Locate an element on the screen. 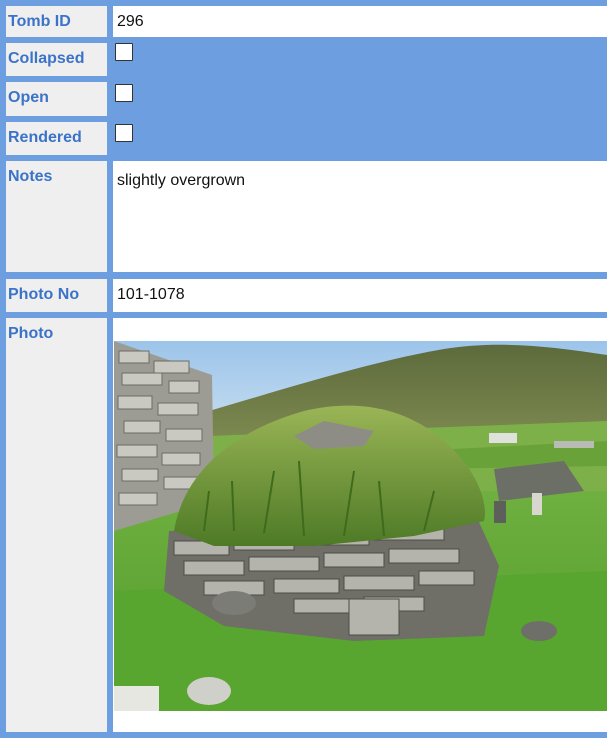 Image resolution: width=607 pixels, height=738 pixels. collapsed-checkbox is located at coordinates (124, 52).